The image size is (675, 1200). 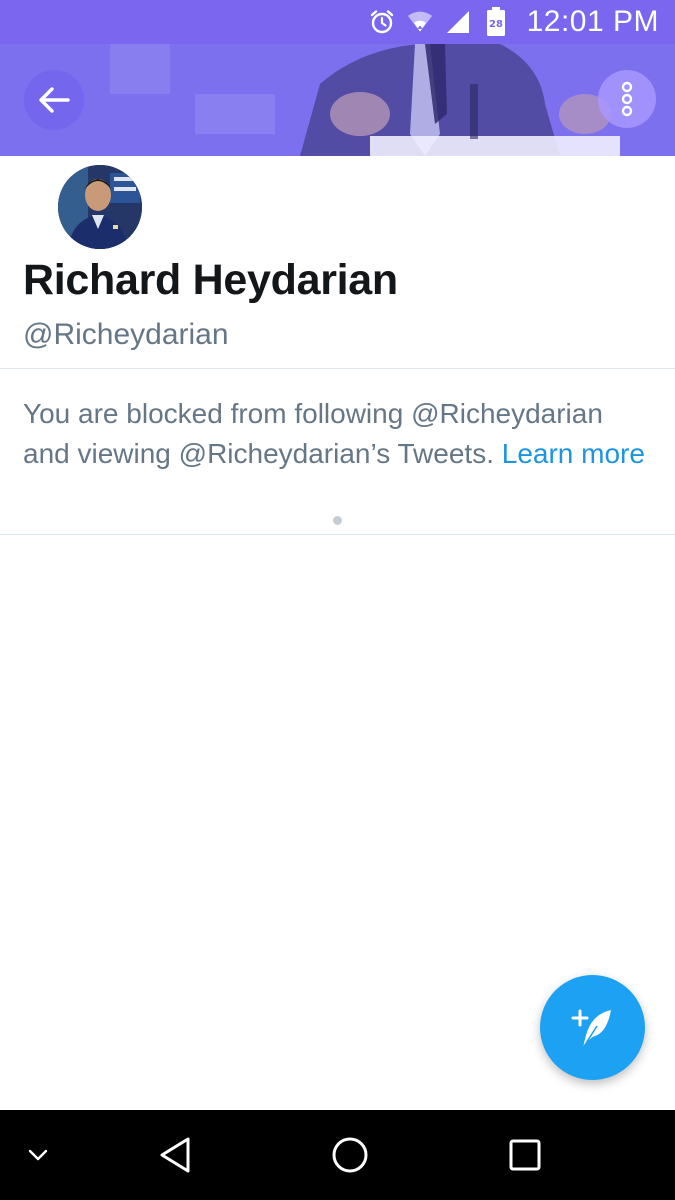 I want to click on alarm-icon, so click(x=382, y=22).